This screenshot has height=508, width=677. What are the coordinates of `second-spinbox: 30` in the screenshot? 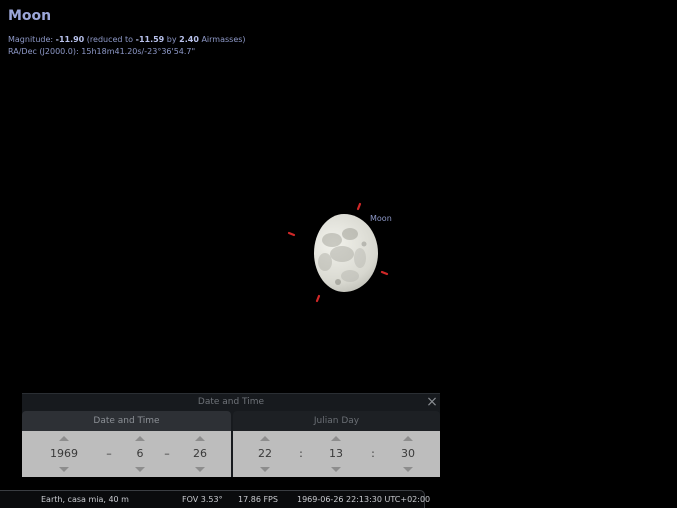 It's located at (408, 454).